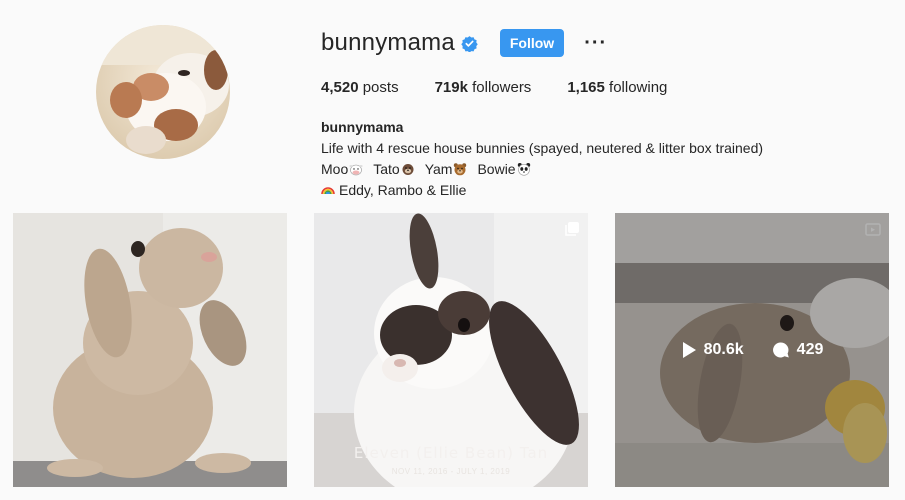 The image size is (905, 500). I want to click on posts-count: 4,520 posts, so click(360, 87).